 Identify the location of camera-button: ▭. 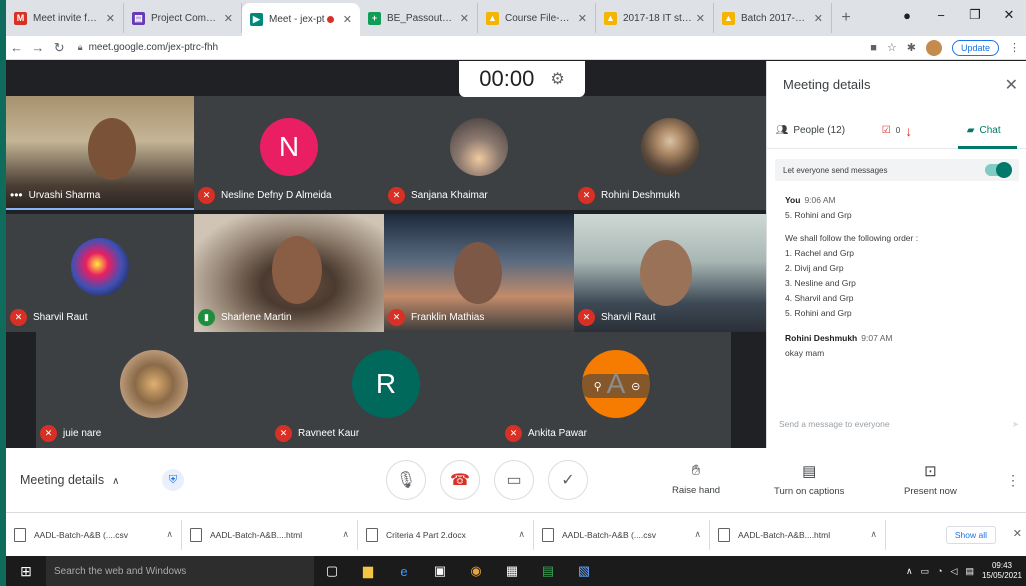
(514, 480).